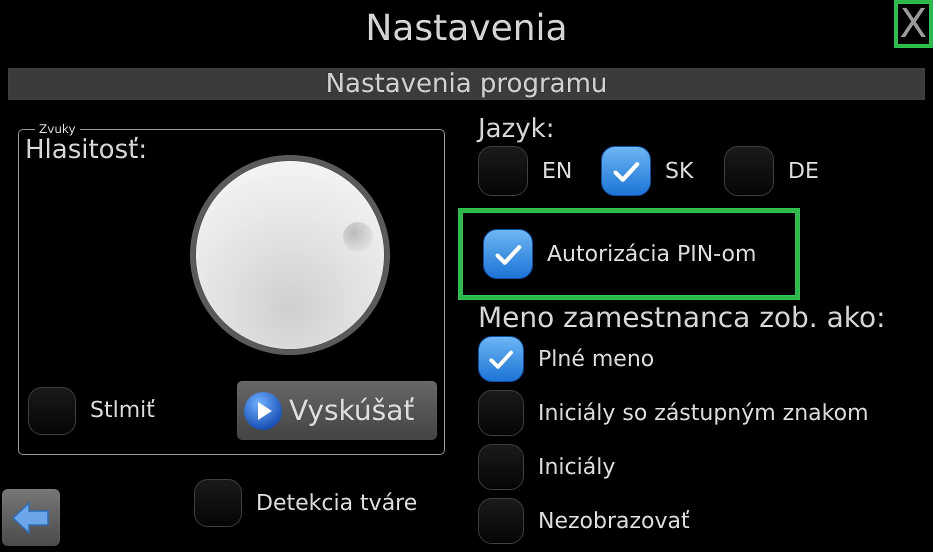 Image resolution: width=933 pixels, height=552 pixels. What do you see at coordinates (557, 171) in the screenshot?
I see `checkbox-label: EN` at bounding box center [557, 171].